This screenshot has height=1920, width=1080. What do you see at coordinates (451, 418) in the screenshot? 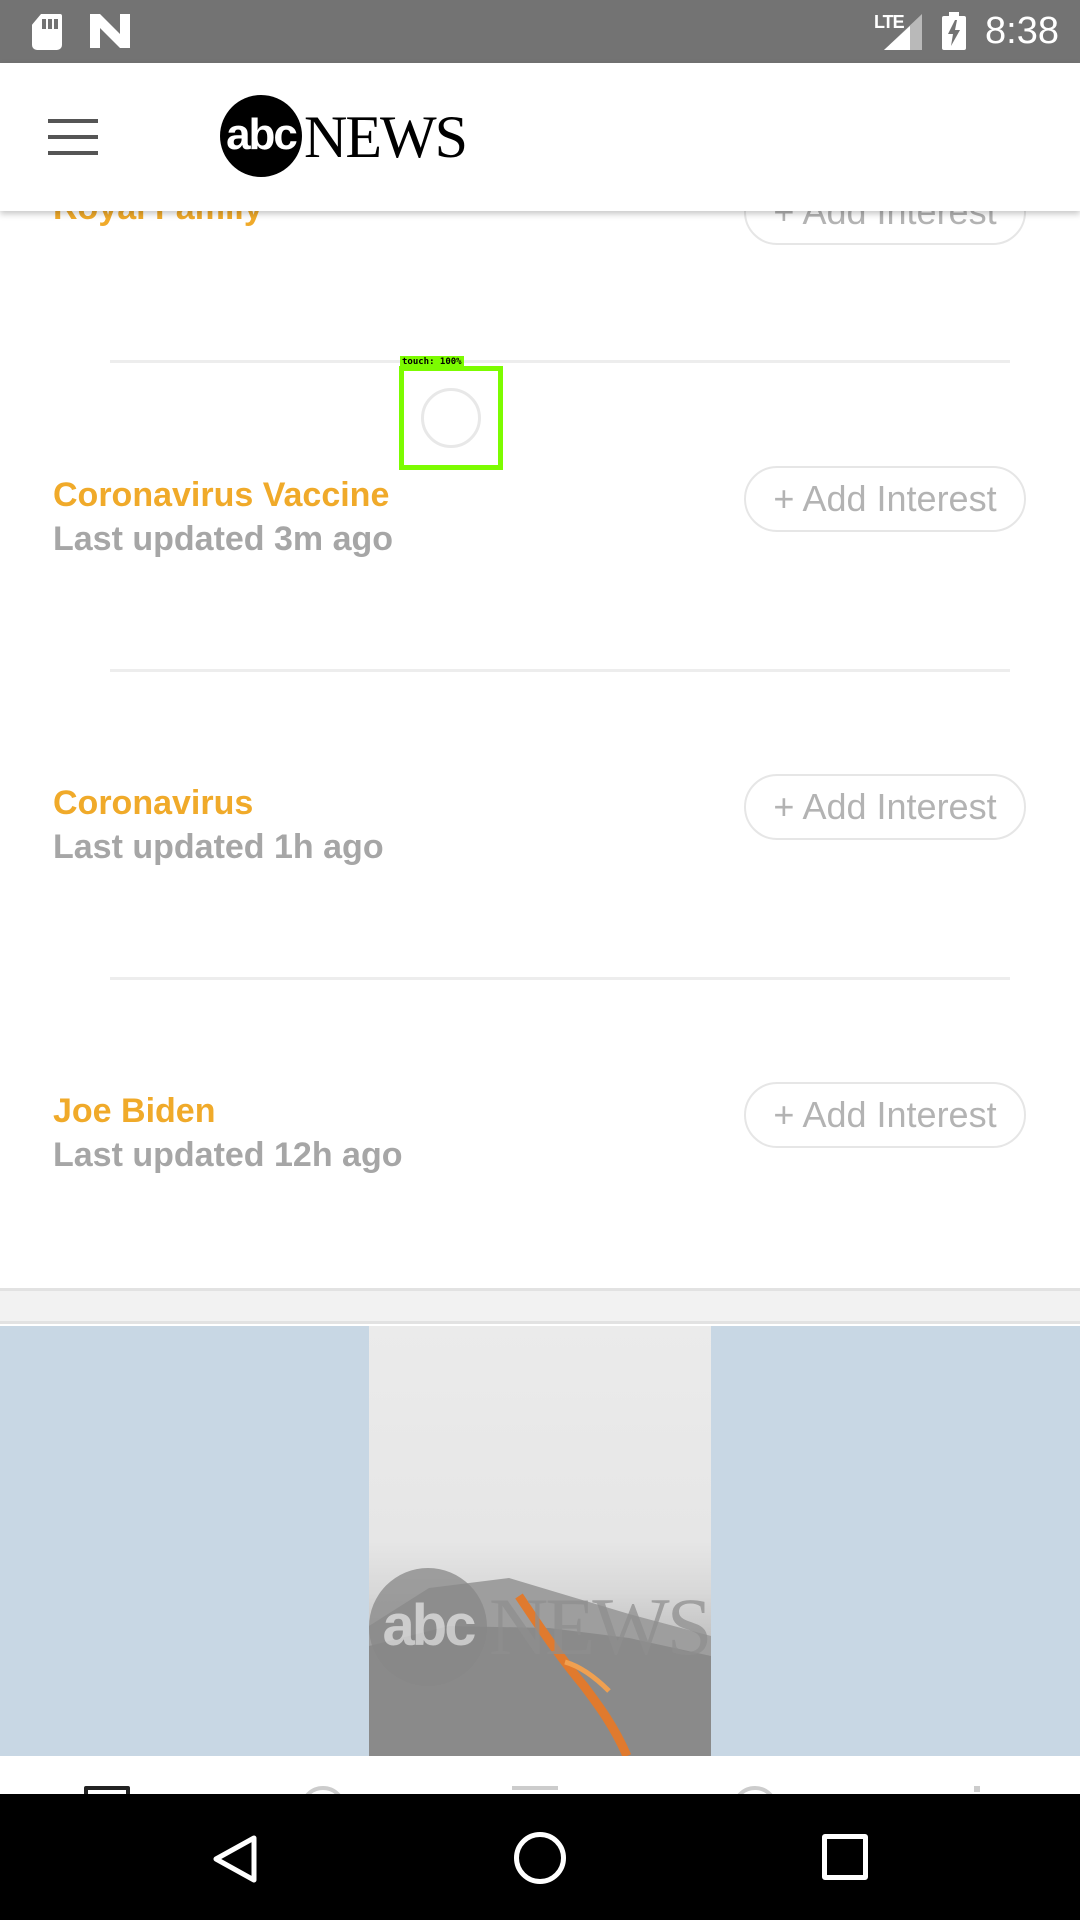
I see `touch-ripple-icon` at bounding box center [451, 418].